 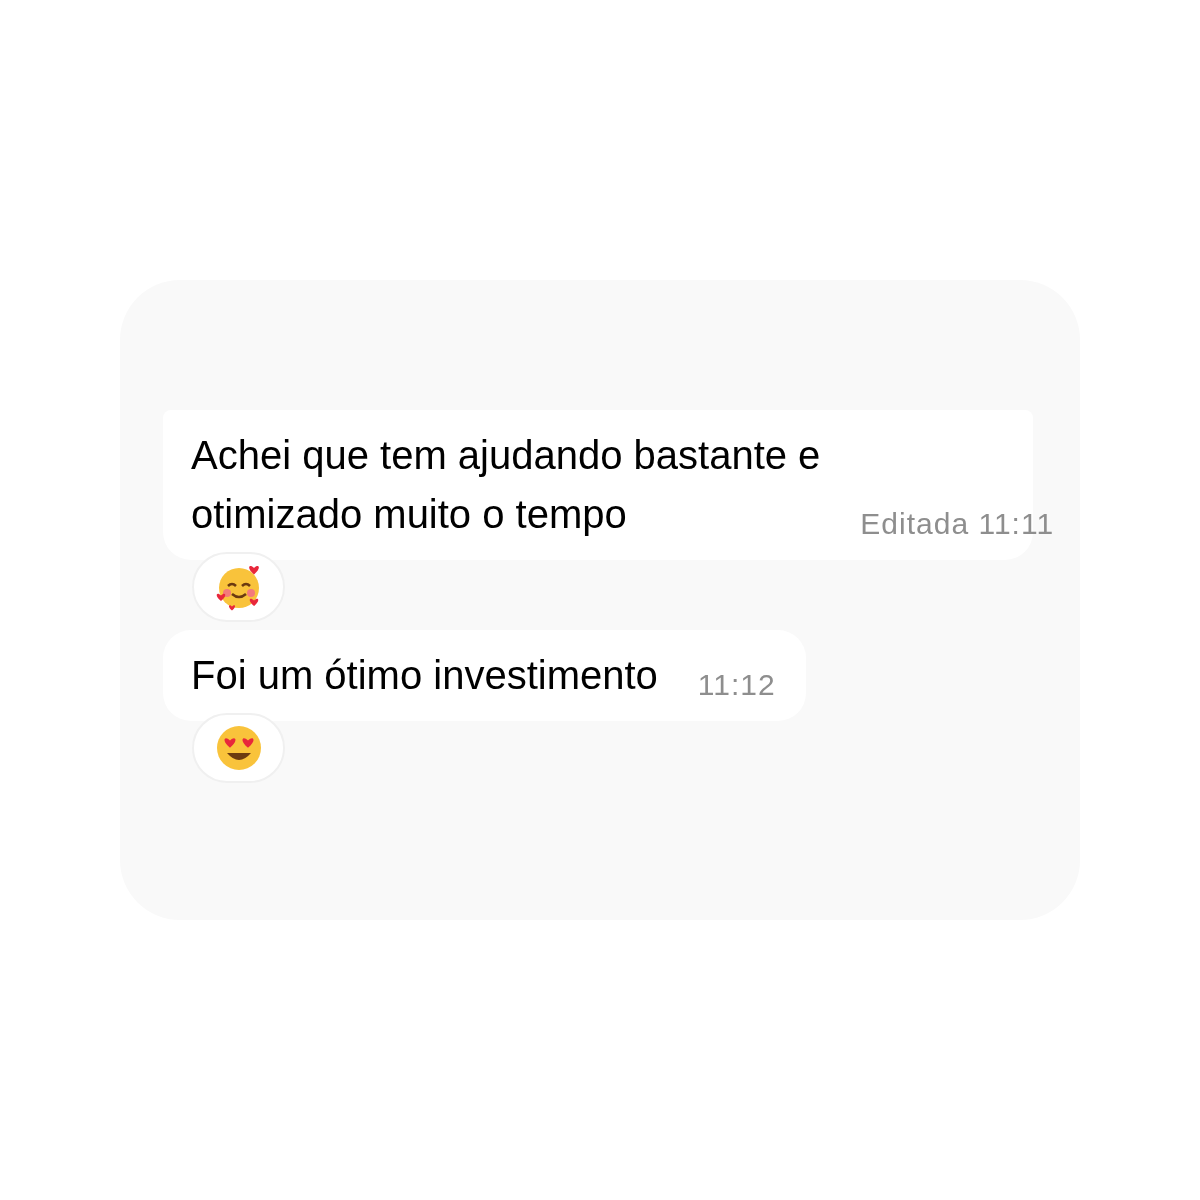 I want to click on message-text: Achei que tem ajudando bastante e, so click(x=506, y=455).